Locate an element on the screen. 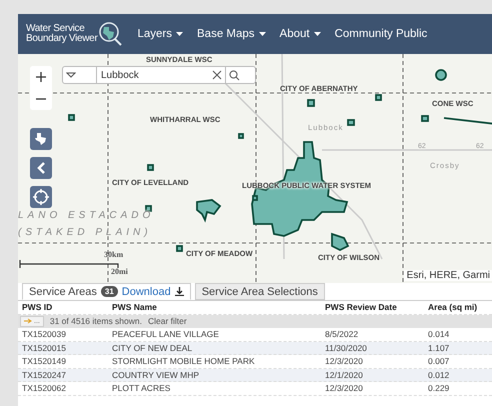 The height and width of the screenshot is (406, 492). table-cell-text: 0.012 is located at coordinates (439, 375).